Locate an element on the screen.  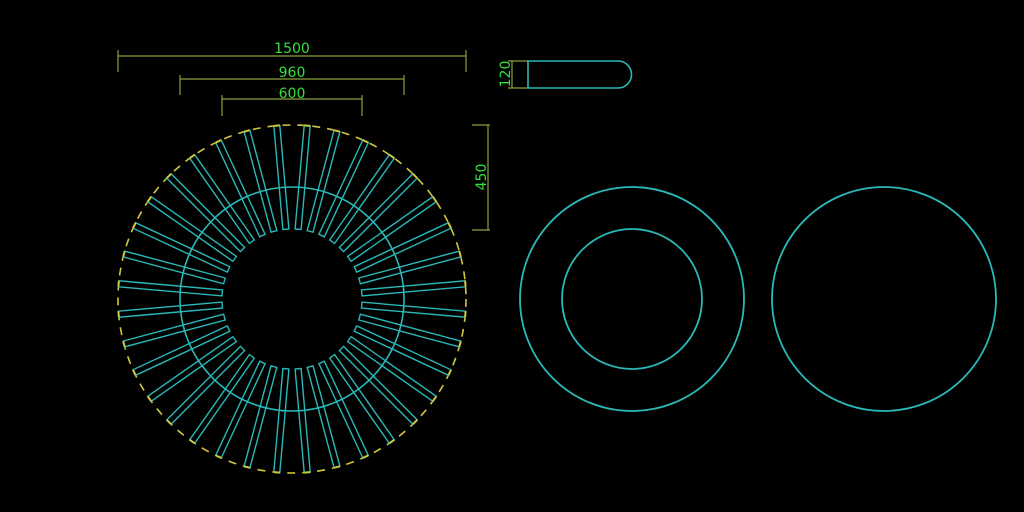
dimension-overall-label: 1500 is located at coordinates (292, 49).